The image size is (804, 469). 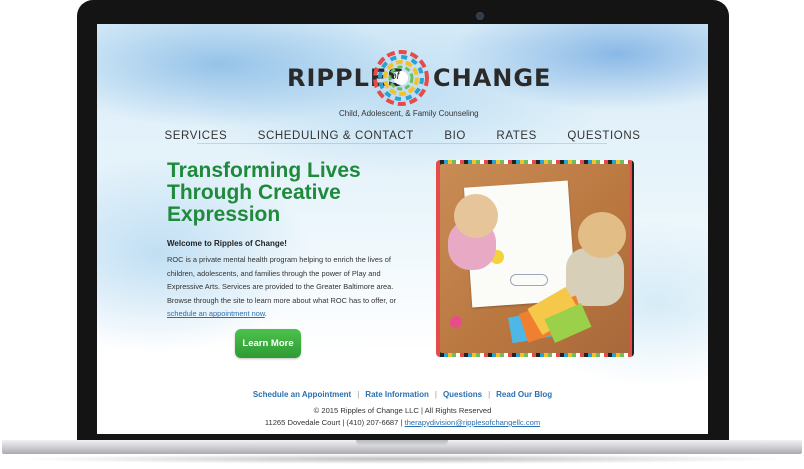 I want to click on webcam-icon, so click(x=480, y=16).